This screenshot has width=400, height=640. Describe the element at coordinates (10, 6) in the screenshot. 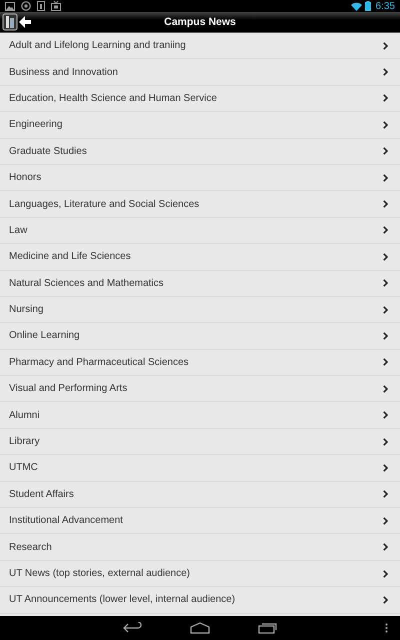

I see `picture-notification-icon` at that location.